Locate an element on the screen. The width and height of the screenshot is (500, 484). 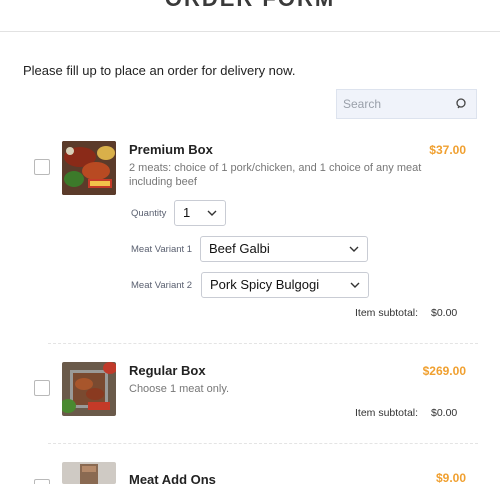
meat-add-ons-name: Meat Add Ons is located at coordinates (172, 478).